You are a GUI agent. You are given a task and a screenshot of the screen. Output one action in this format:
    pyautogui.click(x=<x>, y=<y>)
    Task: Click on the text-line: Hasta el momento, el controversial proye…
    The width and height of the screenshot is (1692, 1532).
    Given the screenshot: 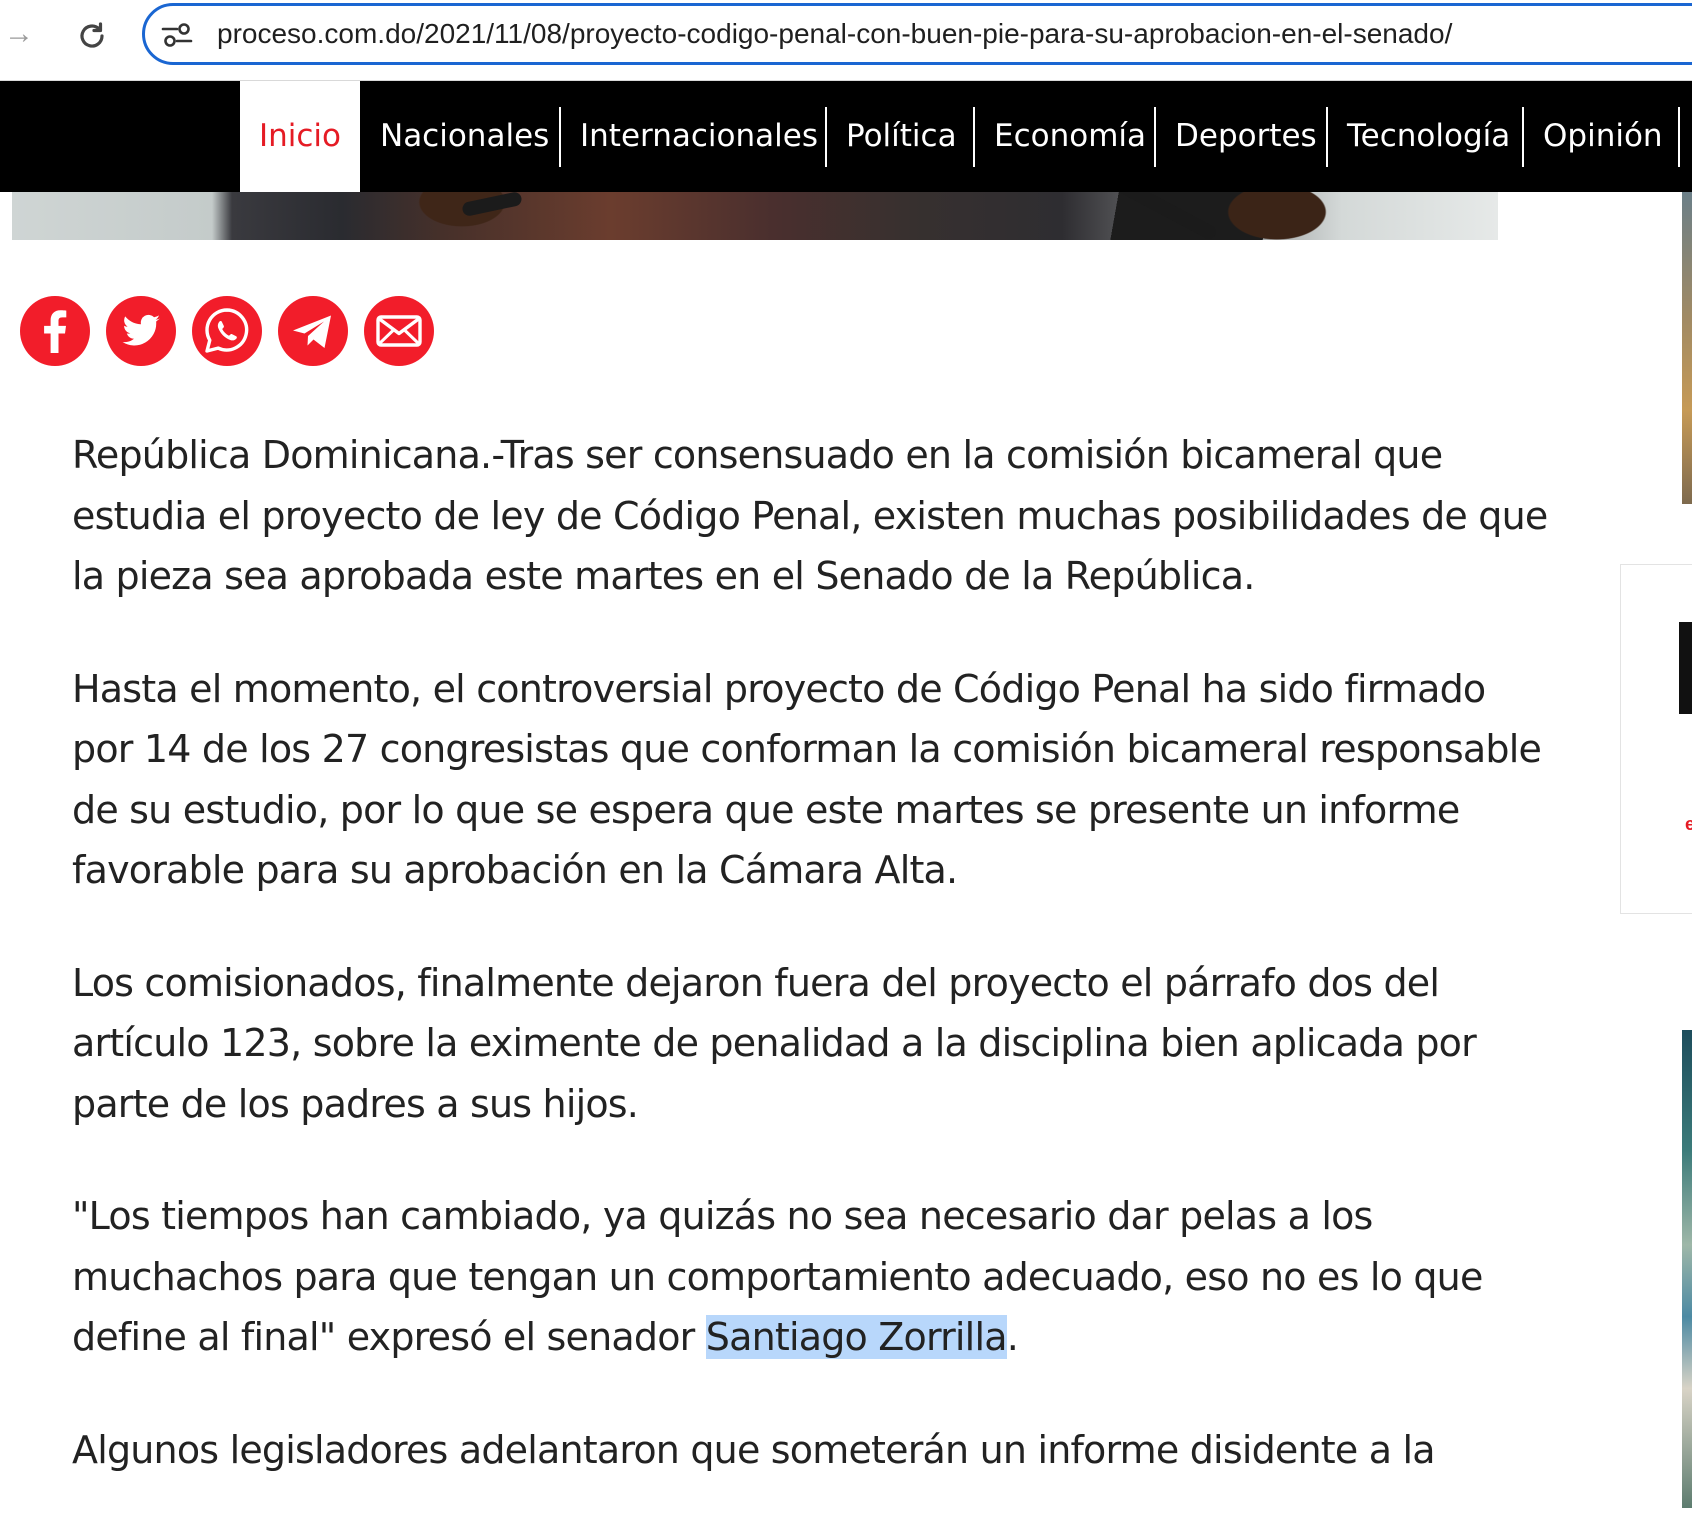 What is the action you would take?
    pyautogui.click(x=779, y=688)
    